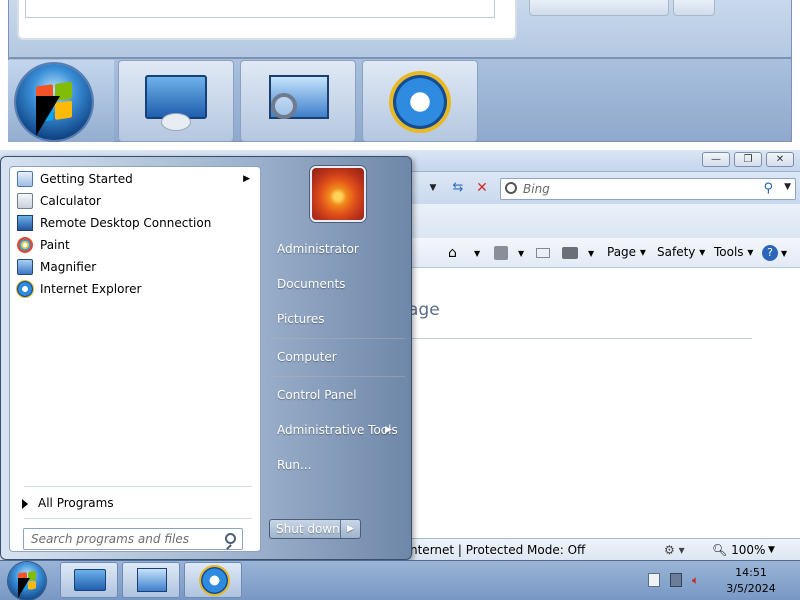 The width and height of the screenshot is (800, 600). I want to click on home-dropdown-icon: ▼, so click(477, 253).